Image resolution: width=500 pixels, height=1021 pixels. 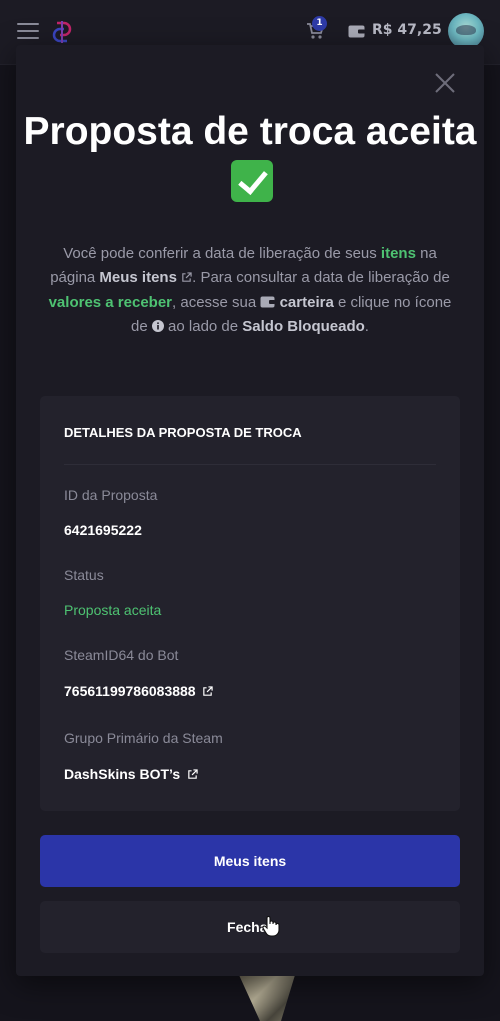 I want to click on steamid-label: SteamID64 do Bot, so click(x=121, y=655).